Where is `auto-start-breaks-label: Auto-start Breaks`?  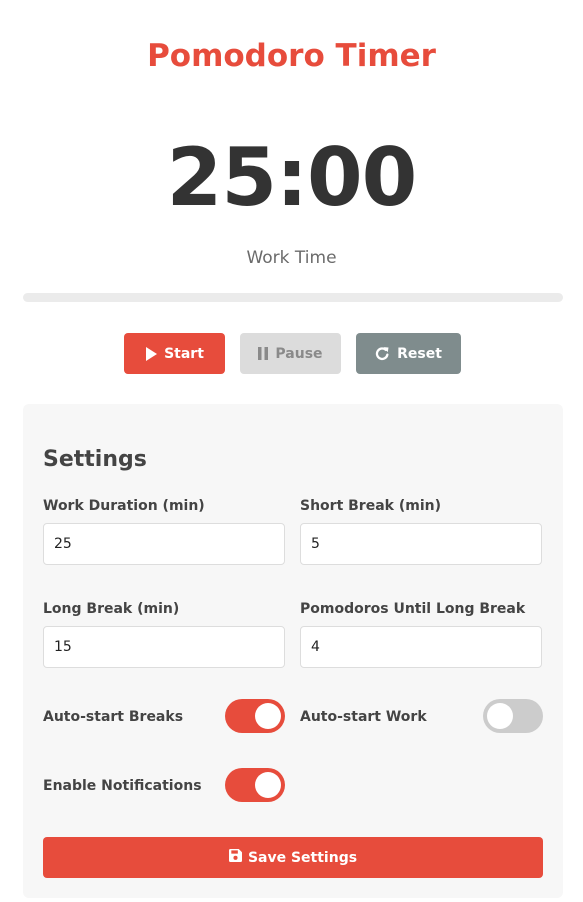
auto-start-breaks-label: Auto-start Breaks is located at coordinates (113, 717).